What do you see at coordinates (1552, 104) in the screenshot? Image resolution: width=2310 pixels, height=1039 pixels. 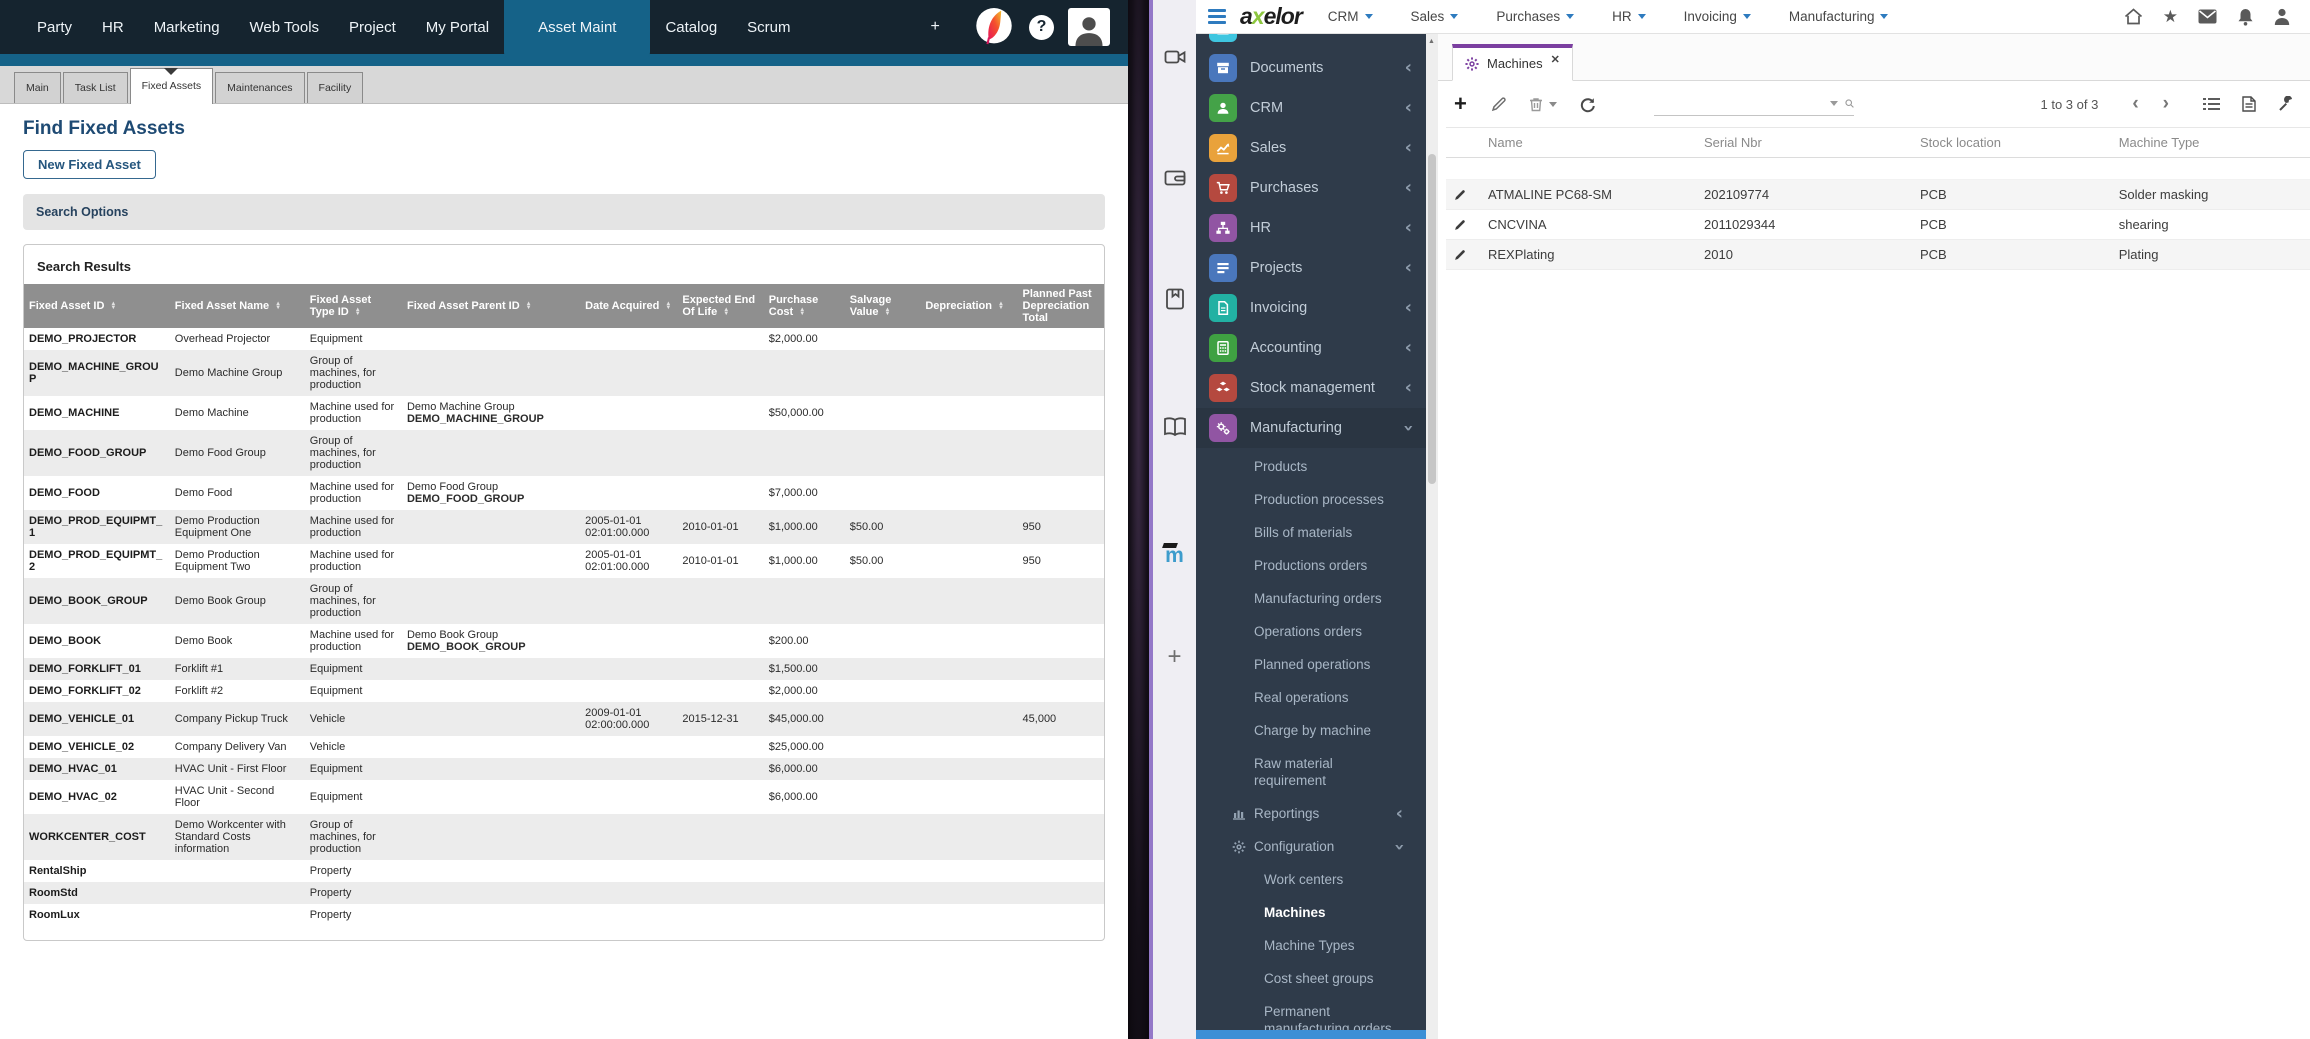 I see `delete-dropdown-caret` at bounding box center [1552, 104].